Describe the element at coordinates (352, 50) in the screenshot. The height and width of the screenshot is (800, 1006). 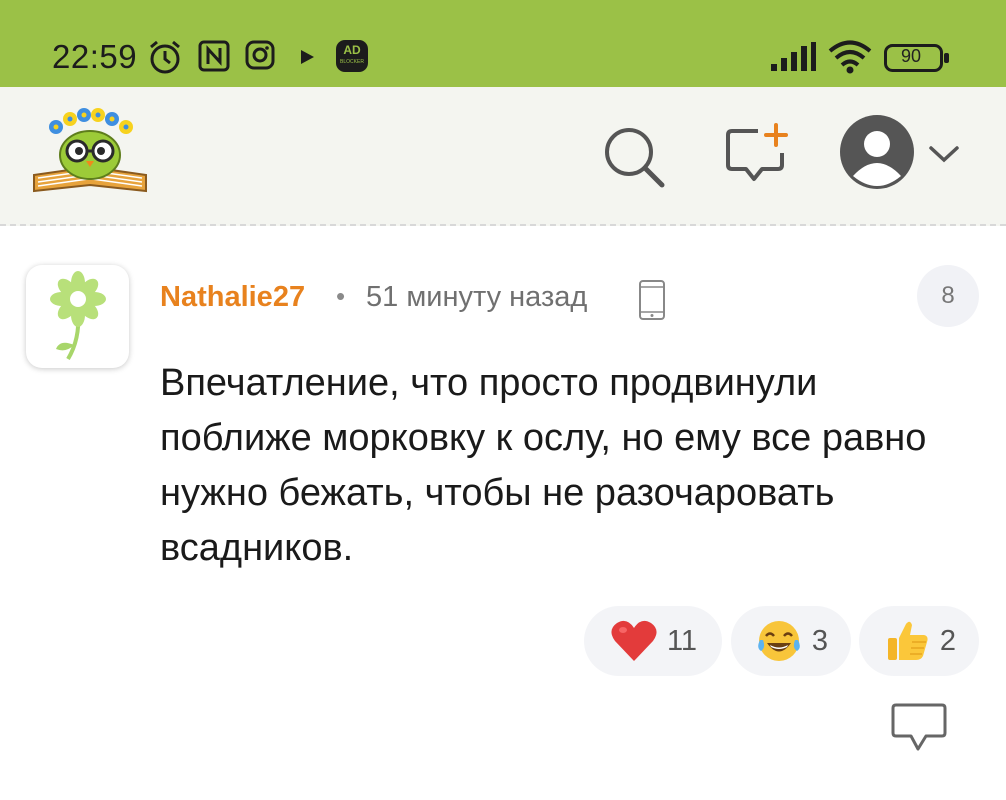
I see `ad-blocker-label: AD` at that location.